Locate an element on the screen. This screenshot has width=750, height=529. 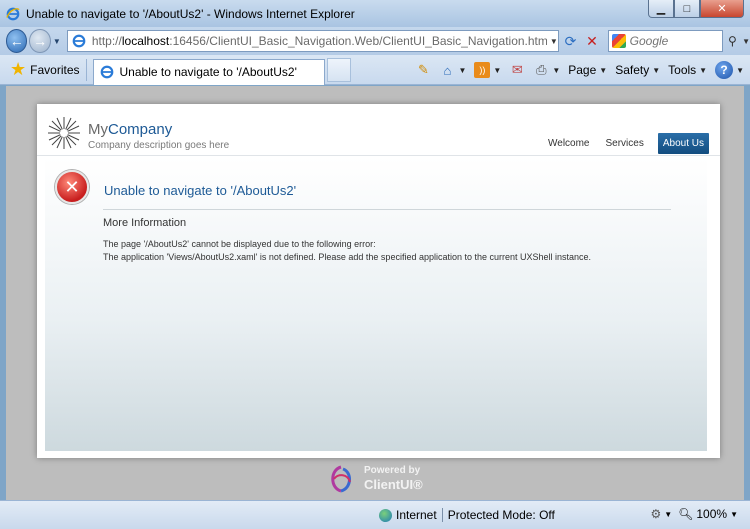
more-information-heading: More Information is located at coordinates (145, 223).